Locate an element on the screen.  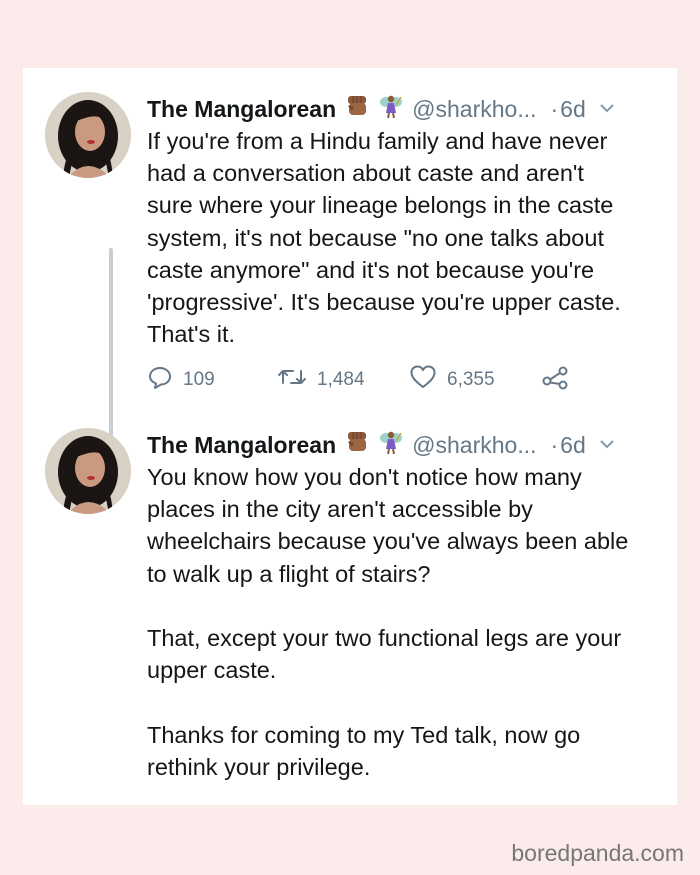
reply-icon is located at coordinates (160, 380).